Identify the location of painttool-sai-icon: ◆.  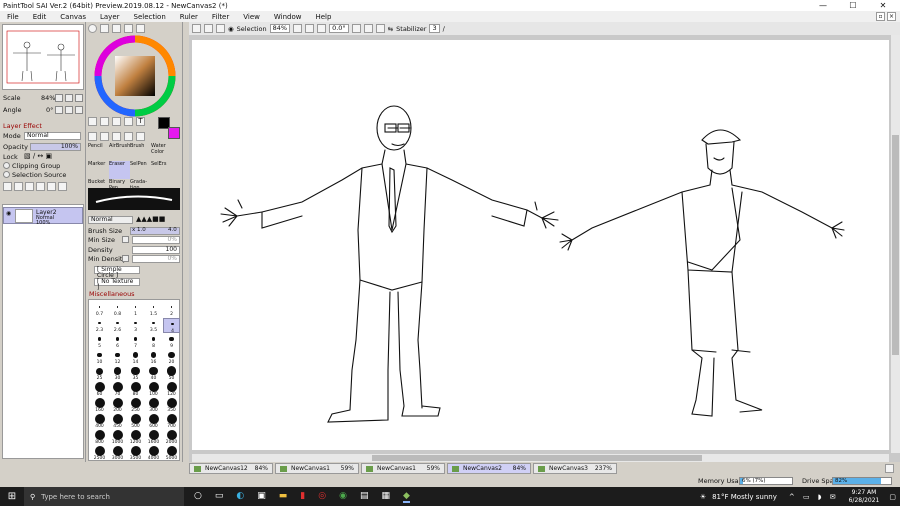
(406, 497).